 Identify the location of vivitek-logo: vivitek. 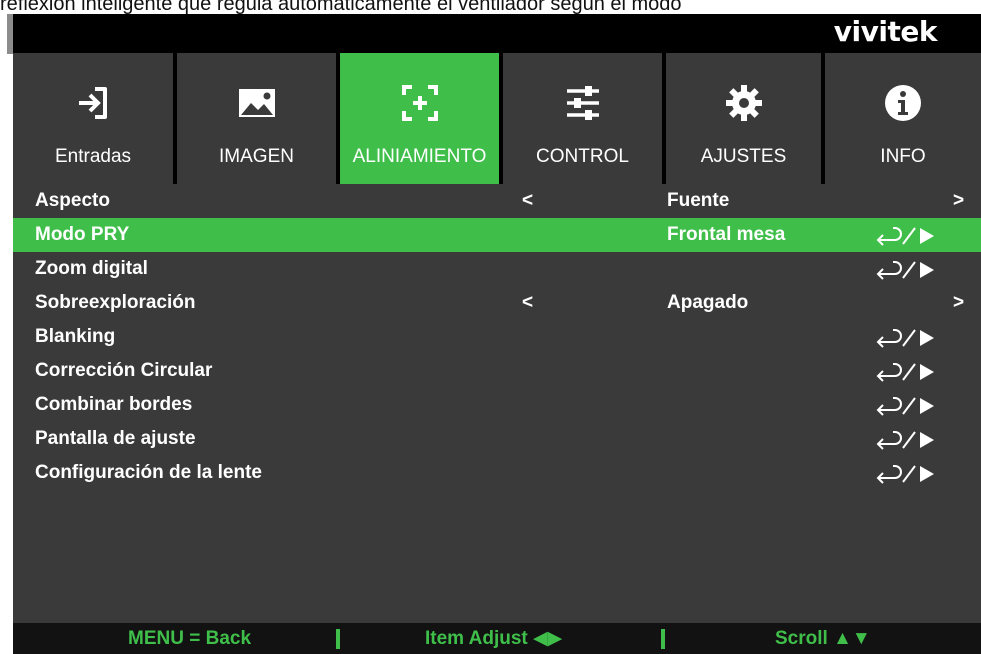
(885, 31).